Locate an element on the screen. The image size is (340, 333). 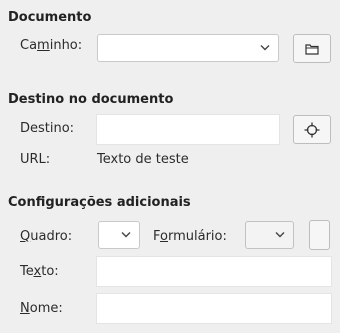
form-label-mnemonic: o is located at coordinates (164, 236).